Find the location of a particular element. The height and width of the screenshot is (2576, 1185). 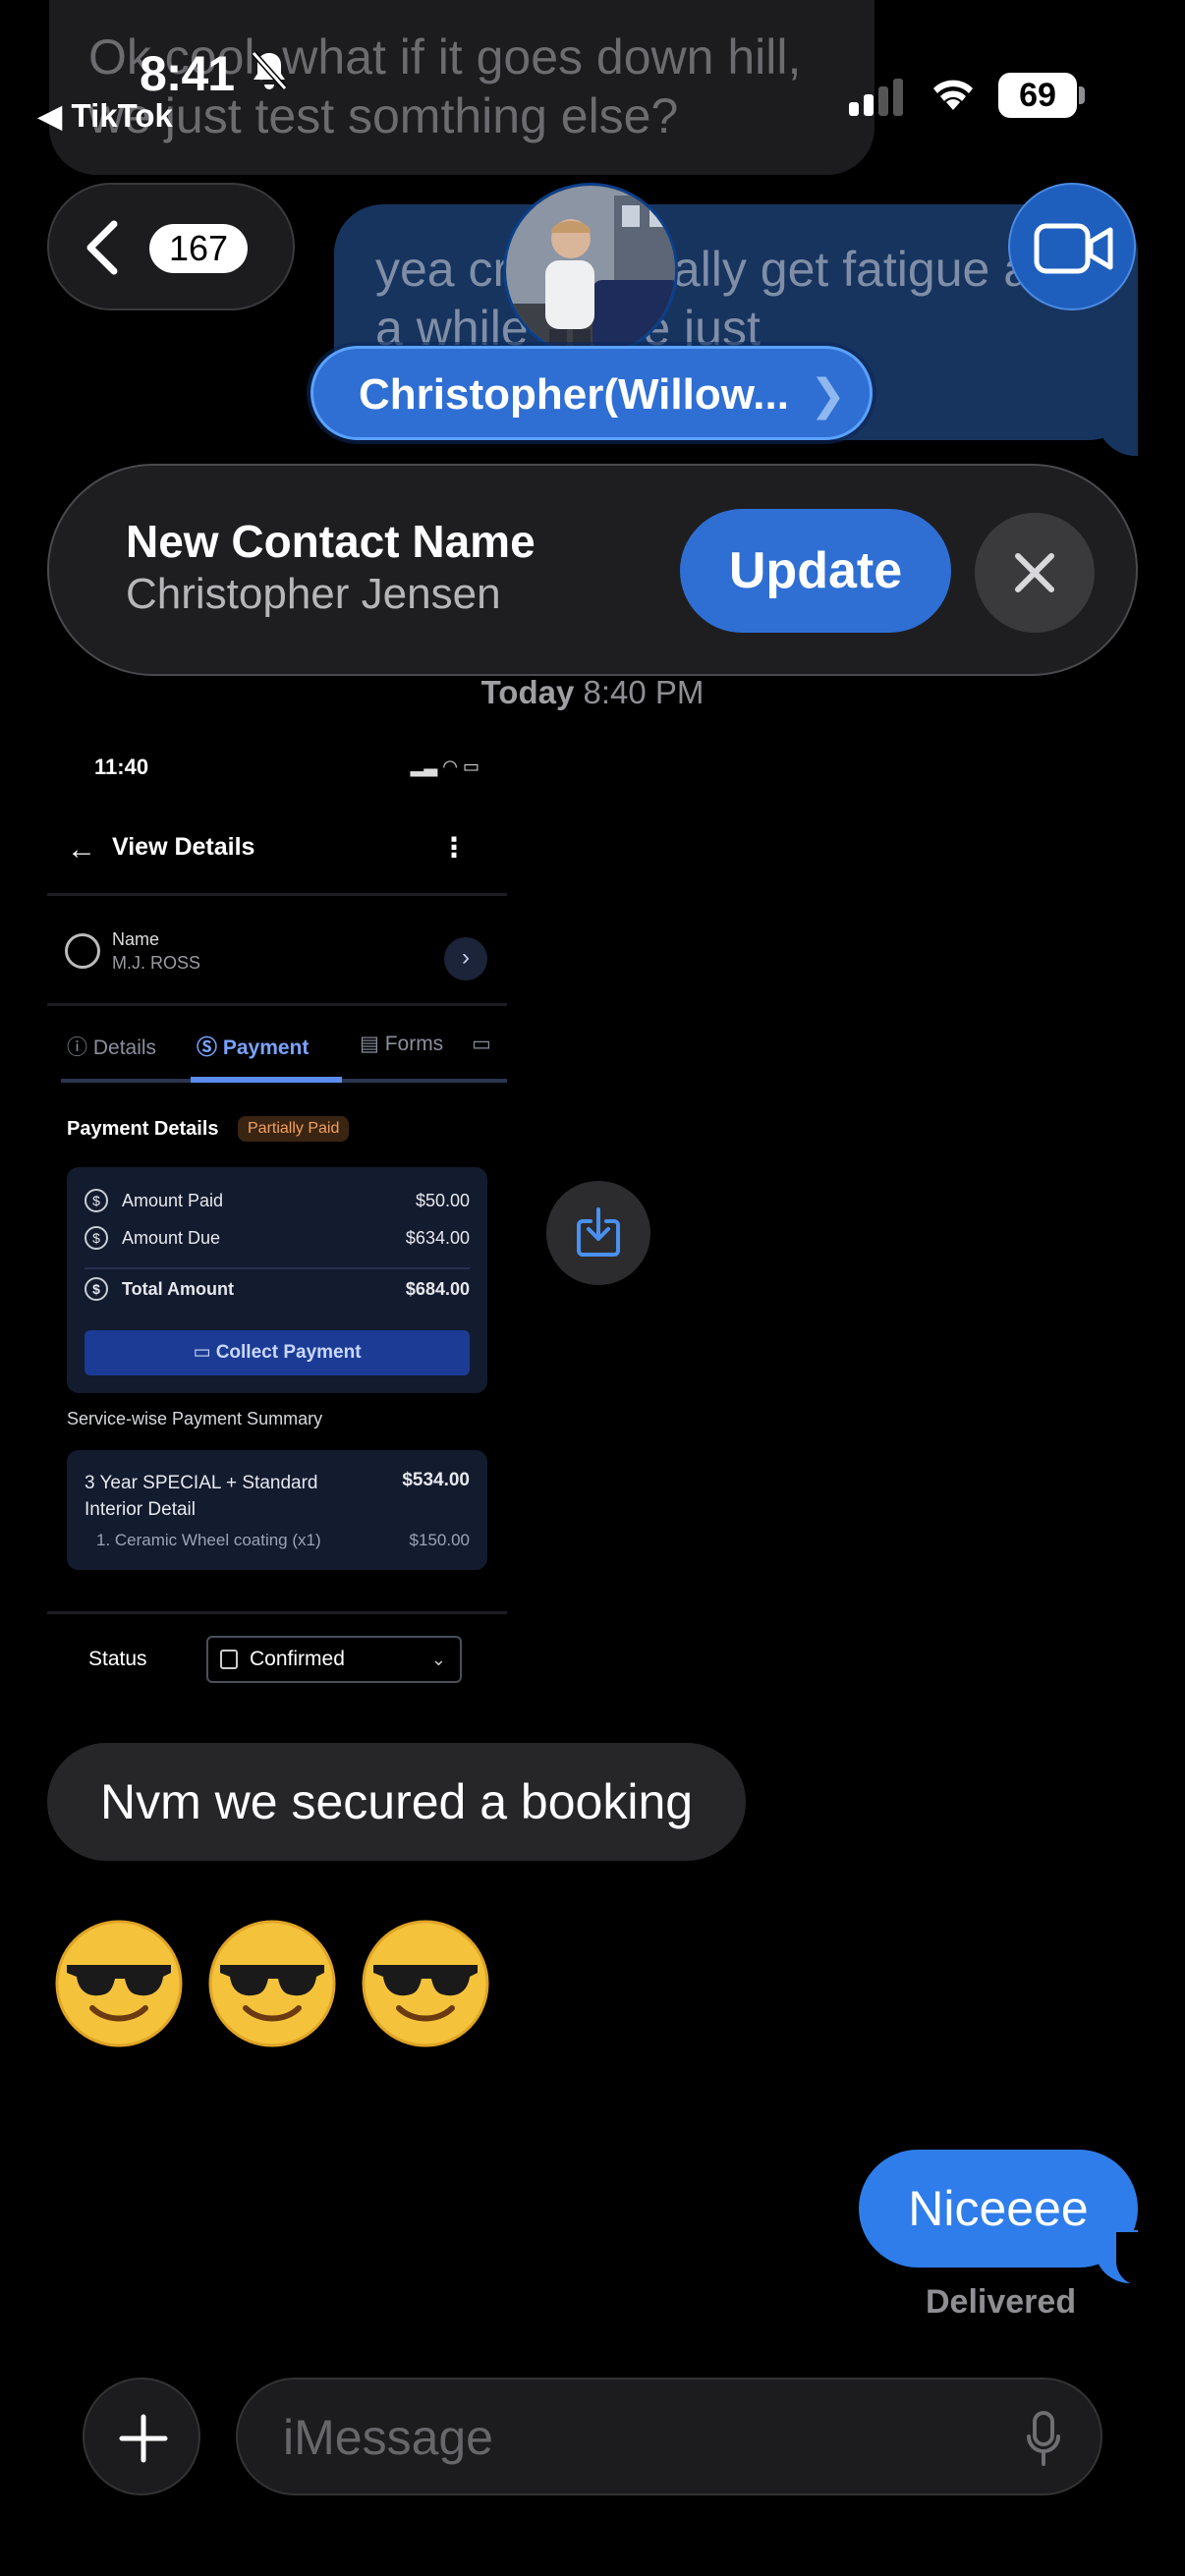

screenshot-divider is located at coordinates (278, 1268).